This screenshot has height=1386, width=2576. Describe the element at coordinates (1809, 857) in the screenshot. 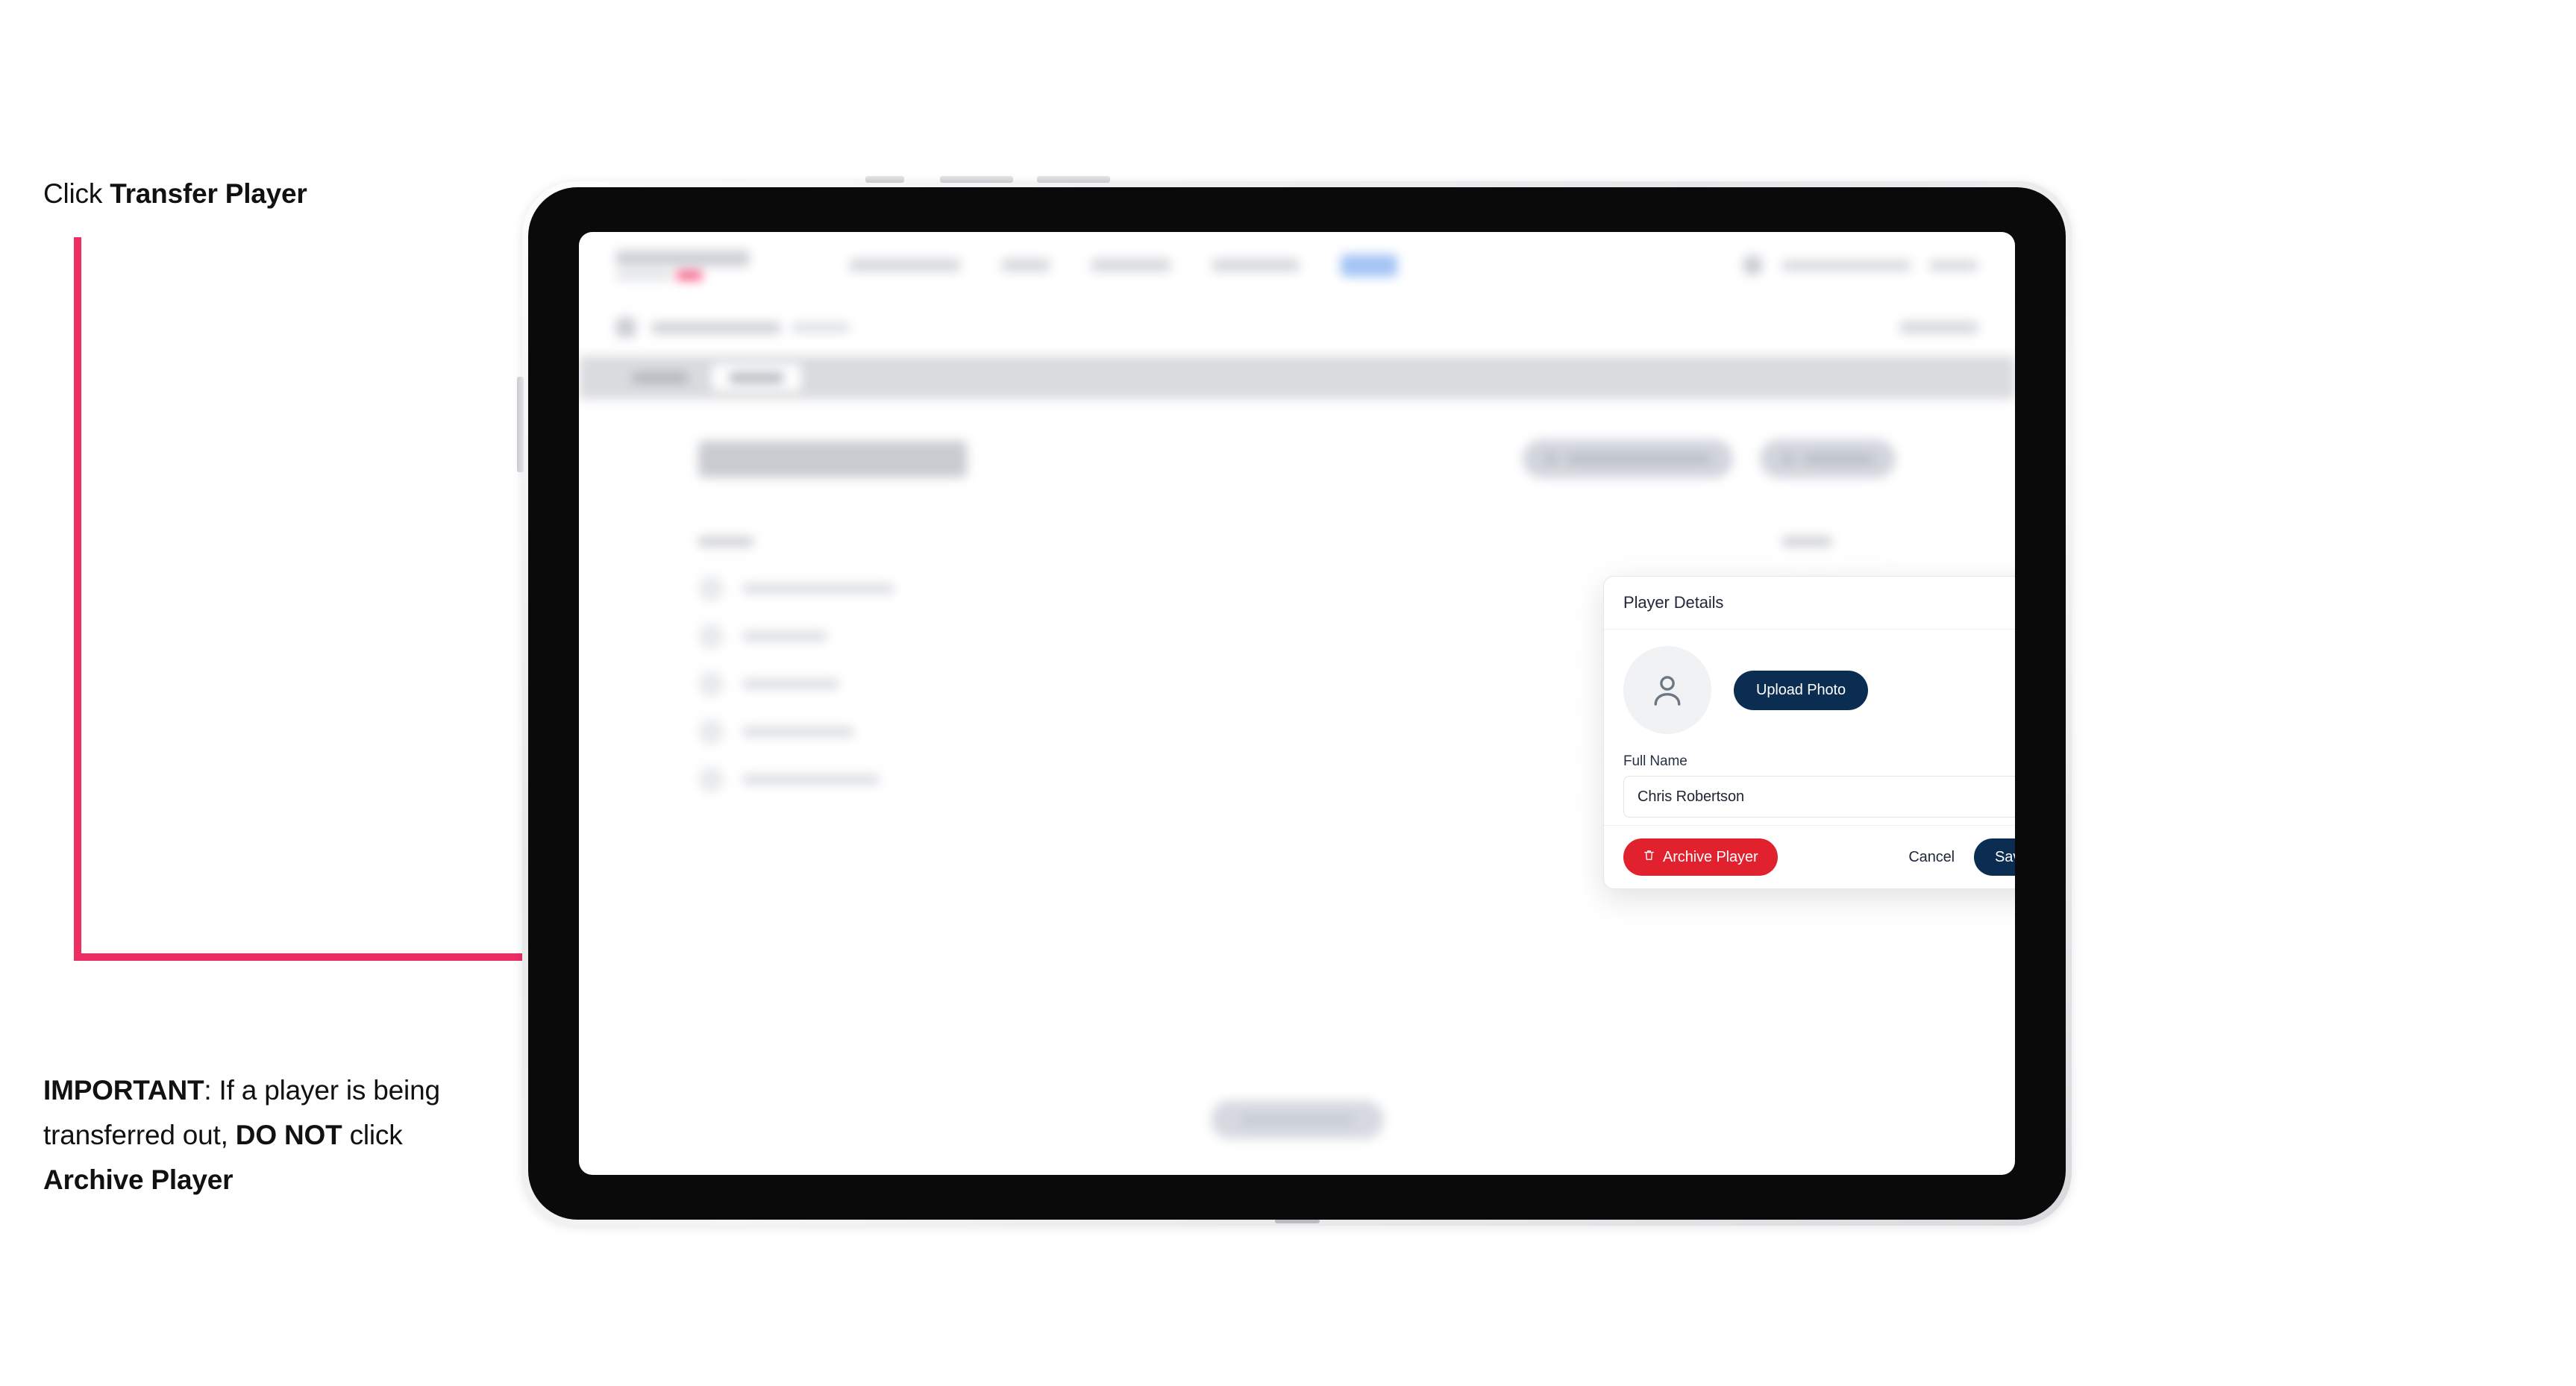

I see `modal-footer: Archive Player Cancel Save Changes` at that location.